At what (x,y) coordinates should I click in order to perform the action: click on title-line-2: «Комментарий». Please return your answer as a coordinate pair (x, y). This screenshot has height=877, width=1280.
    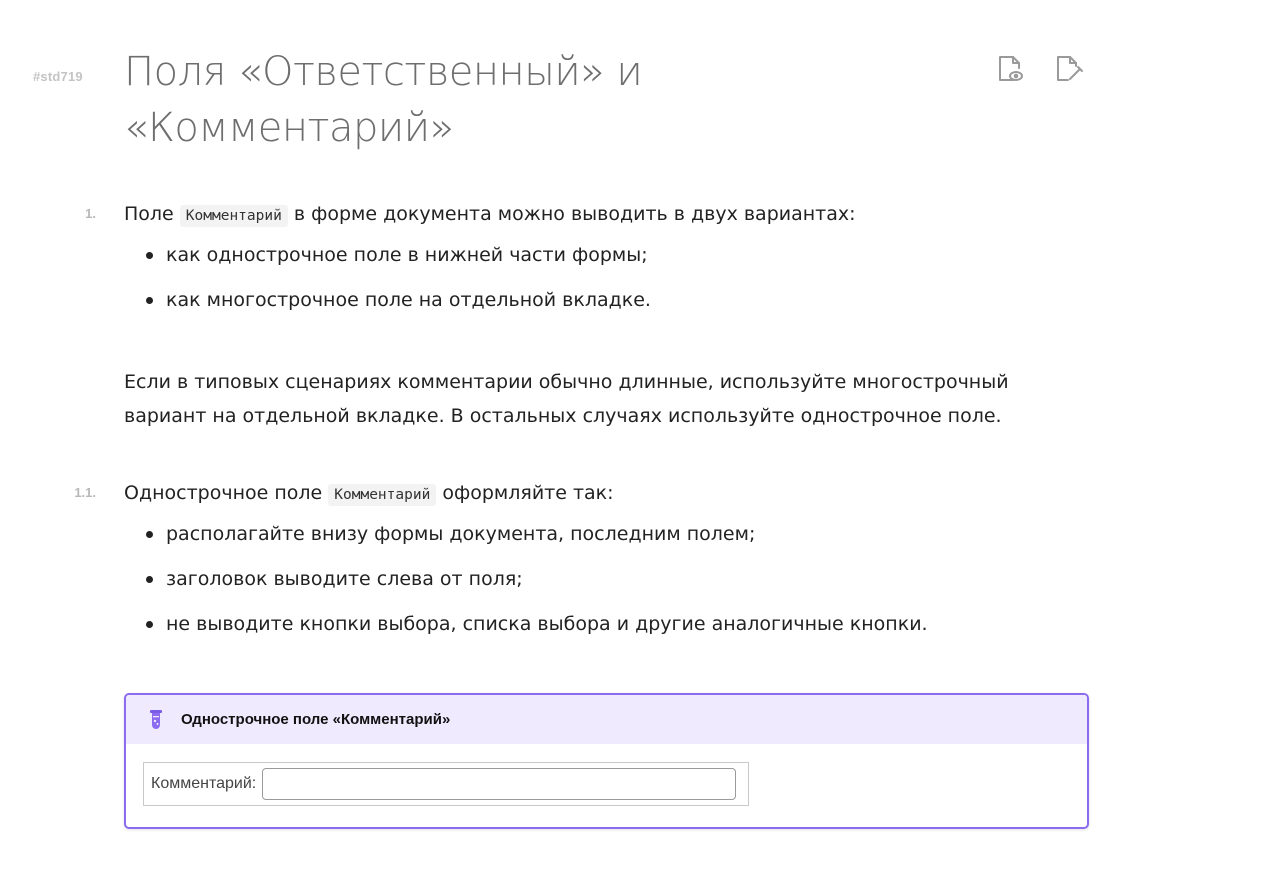
    Looking at the image, I should click on (289, 128).